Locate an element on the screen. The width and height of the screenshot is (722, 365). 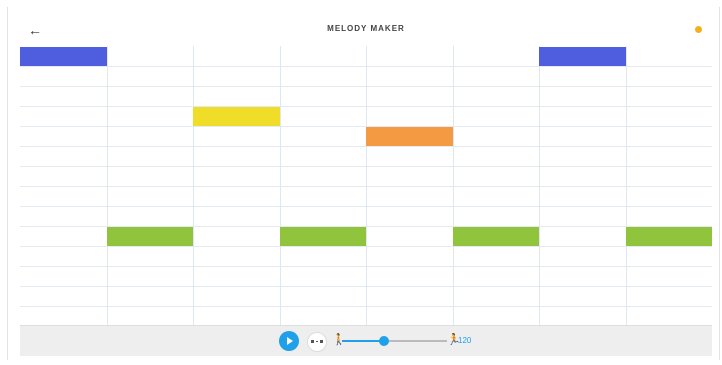
header-bar: ← MELODY MAKER is located at coordinates (366, 30).